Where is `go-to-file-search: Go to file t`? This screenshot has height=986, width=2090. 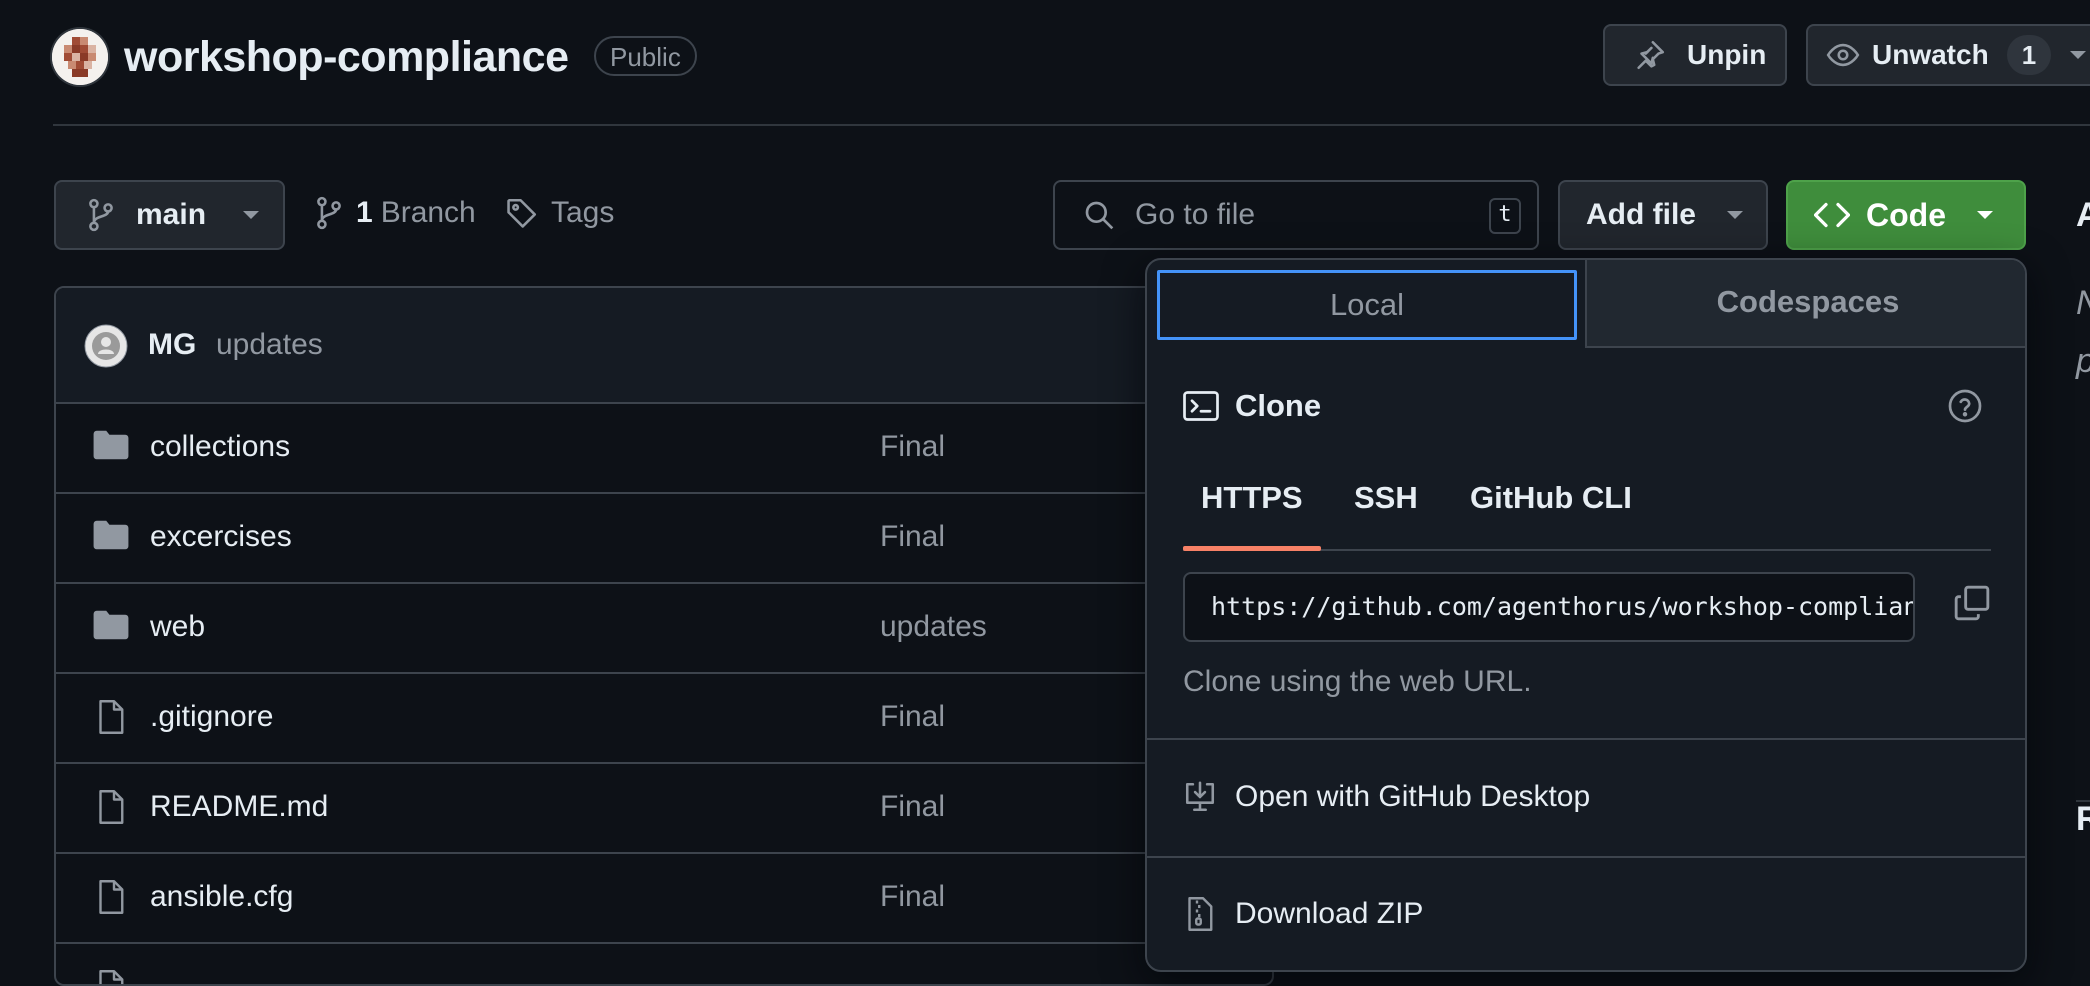
go-to-file-search: Go to file t is located at coordinates (1296, 215).